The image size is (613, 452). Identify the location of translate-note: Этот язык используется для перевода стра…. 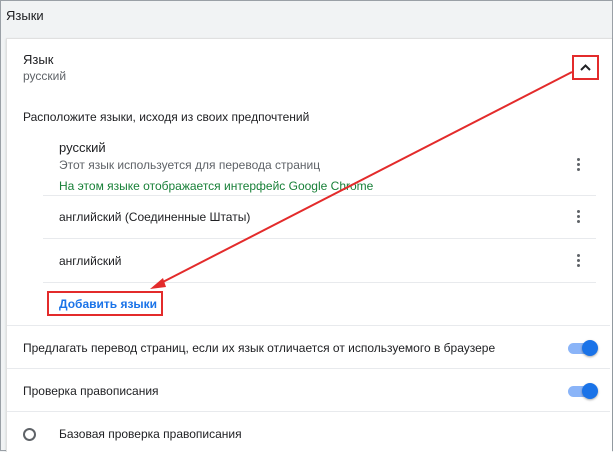
(190, 165).